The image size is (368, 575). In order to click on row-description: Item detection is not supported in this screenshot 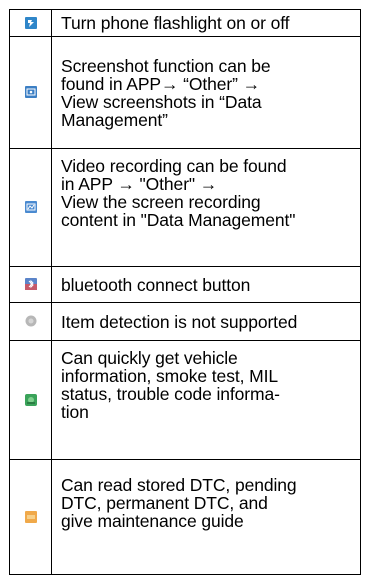, I will do `click(206, 321)`.